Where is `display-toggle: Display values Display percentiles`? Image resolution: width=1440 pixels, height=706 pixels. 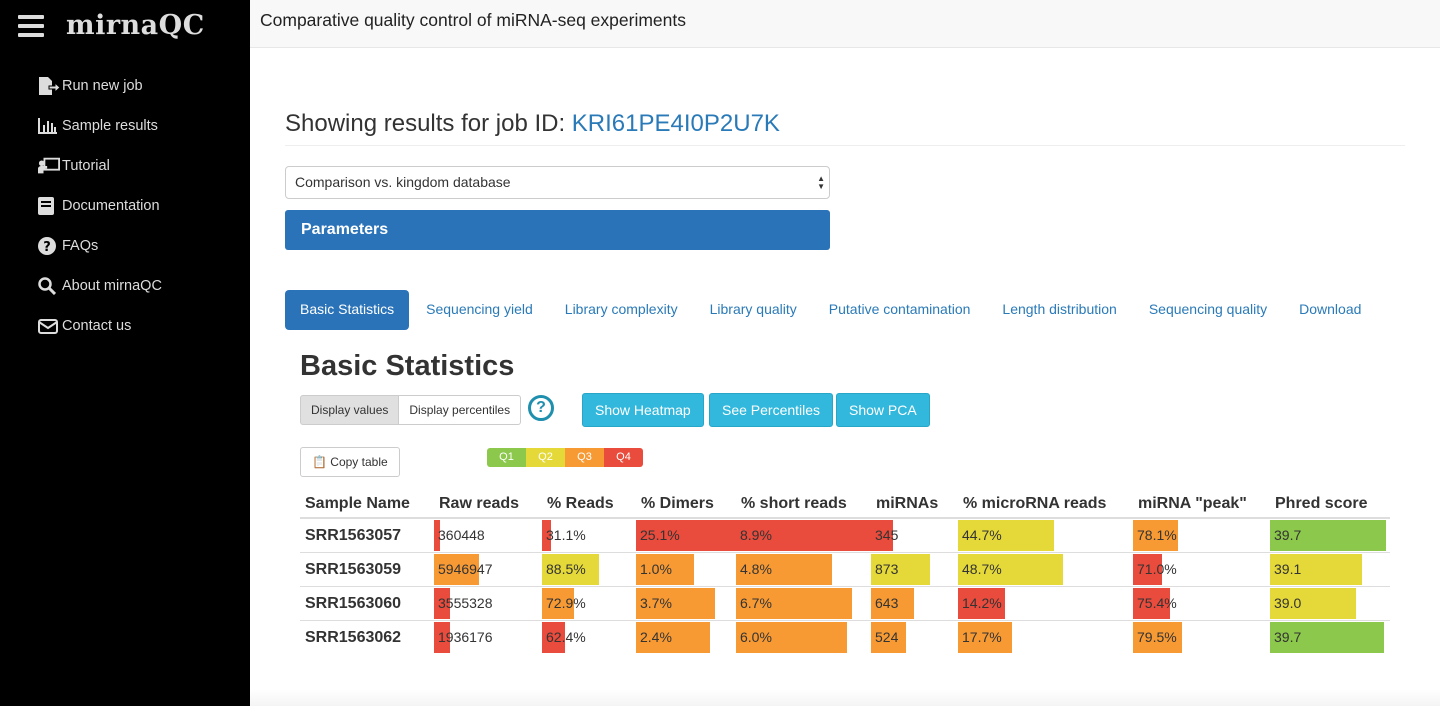 display-toggle: Display values Display percentiles is located at coordinates (411, 410).